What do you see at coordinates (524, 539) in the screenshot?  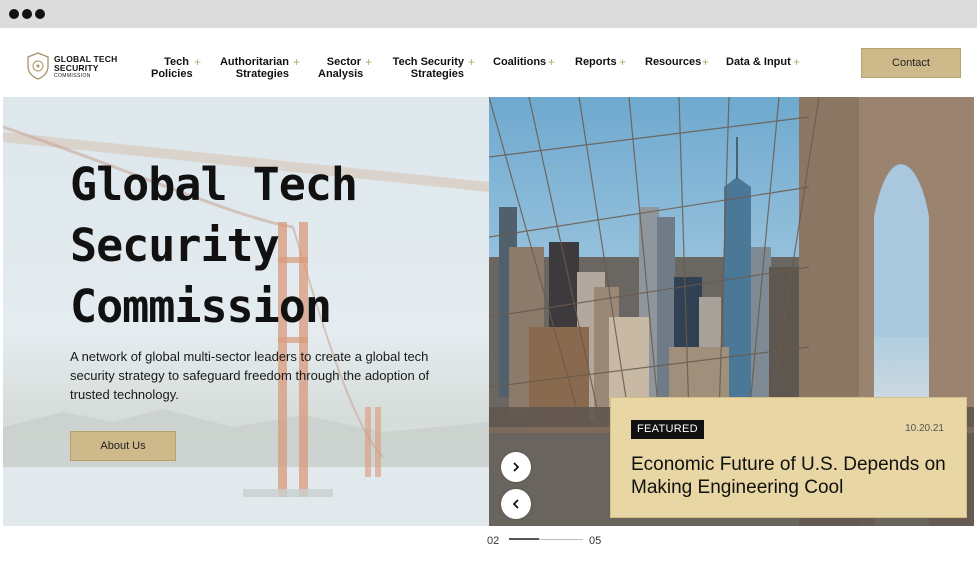 I see `pager-progress` at bounding box center [524, 539].